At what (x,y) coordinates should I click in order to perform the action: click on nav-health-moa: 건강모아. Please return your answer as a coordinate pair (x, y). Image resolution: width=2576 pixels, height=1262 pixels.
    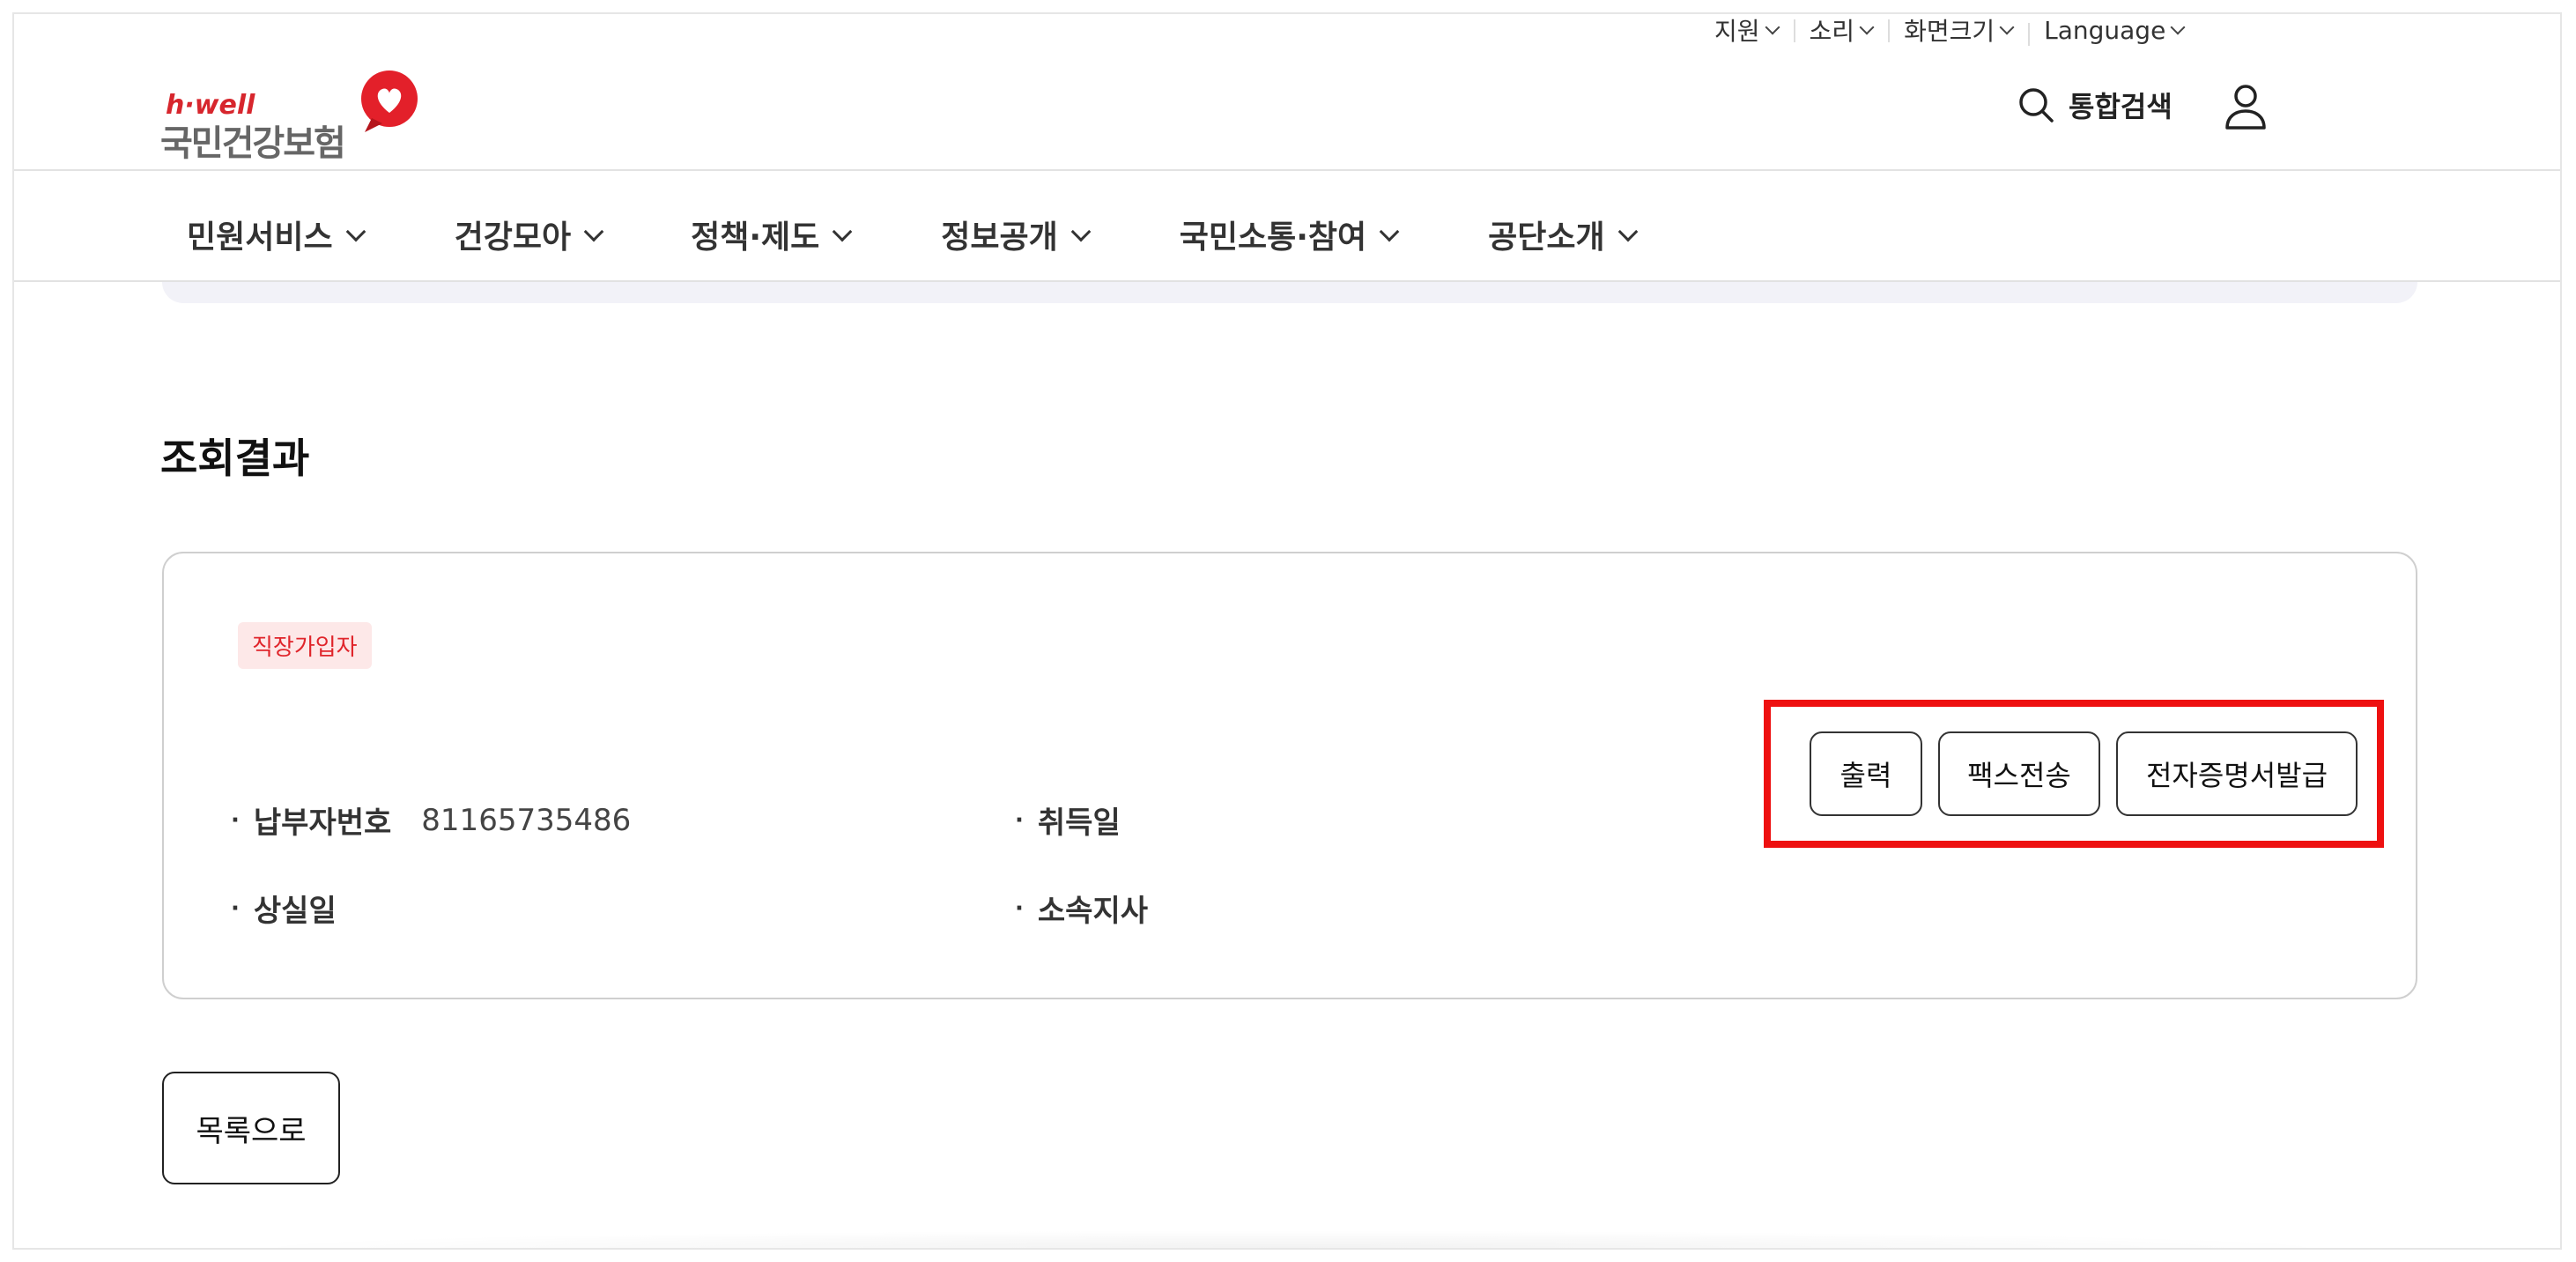
    Looking at the image, I should click on (529, 234).